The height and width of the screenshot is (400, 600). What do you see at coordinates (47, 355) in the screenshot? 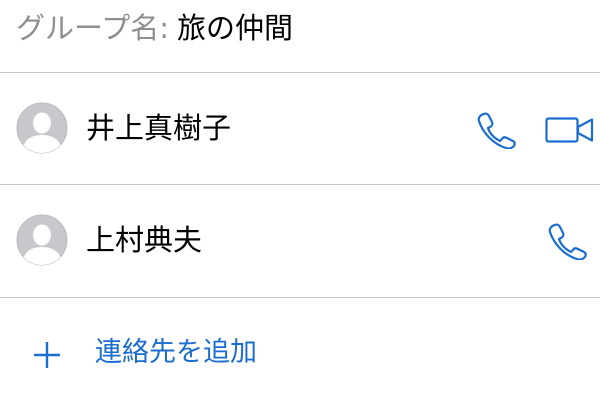
I see `plus-icon` at bounding box center [47, 355].